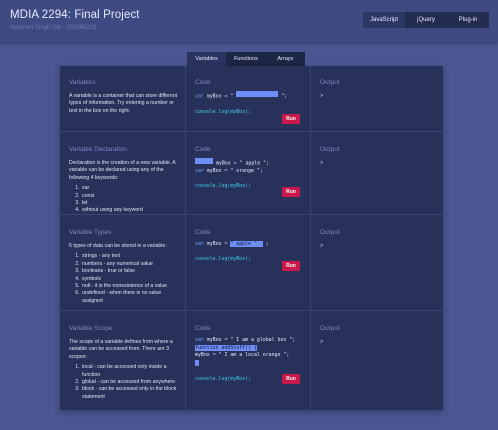 The image size is (498, 430). What do you see at coordinates (131, 203) in the screenshot?
I see `list-item: let` at bounding box center [131, 203].